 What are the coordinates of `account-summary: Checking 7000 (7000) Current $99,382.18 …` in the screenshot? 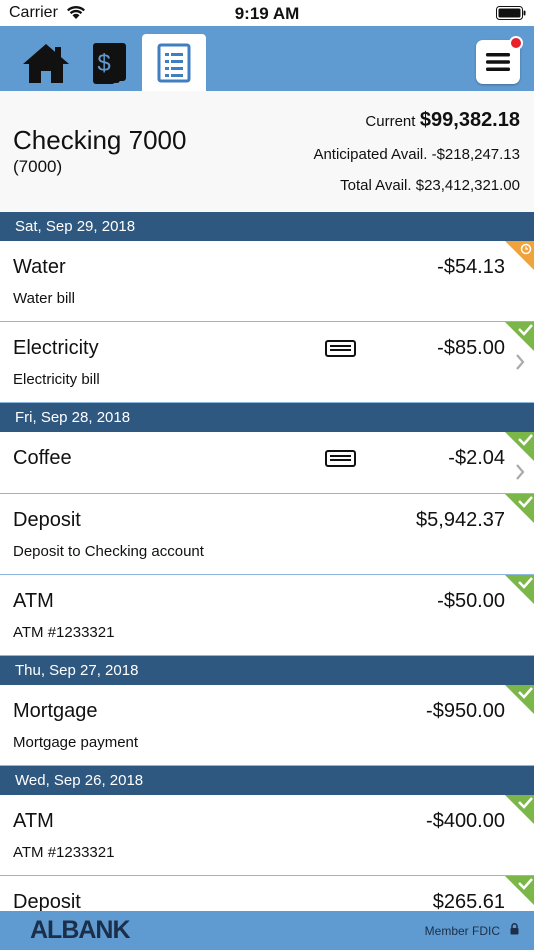 It's located at (267, 151).